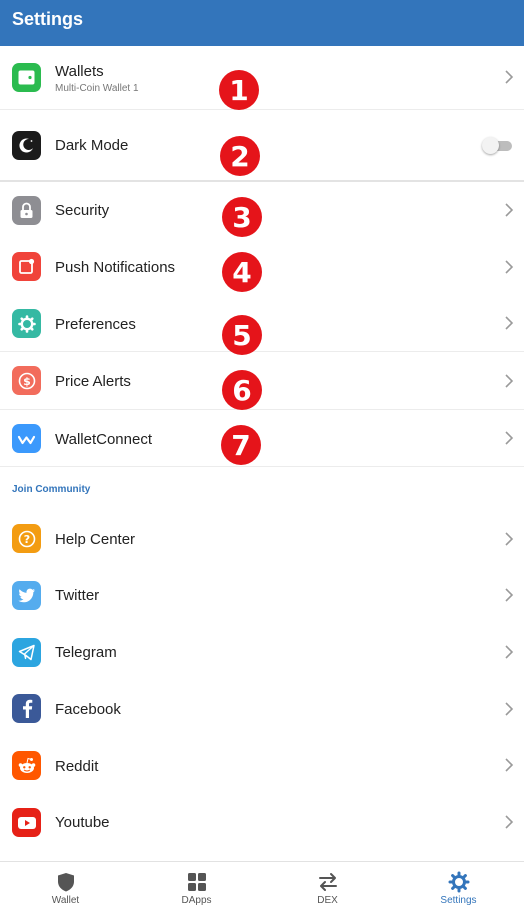 The image size is (524, 911). Describe the element at coordinates (327, 900) in the screenshot. I see `tab-label: DEX` at that location.